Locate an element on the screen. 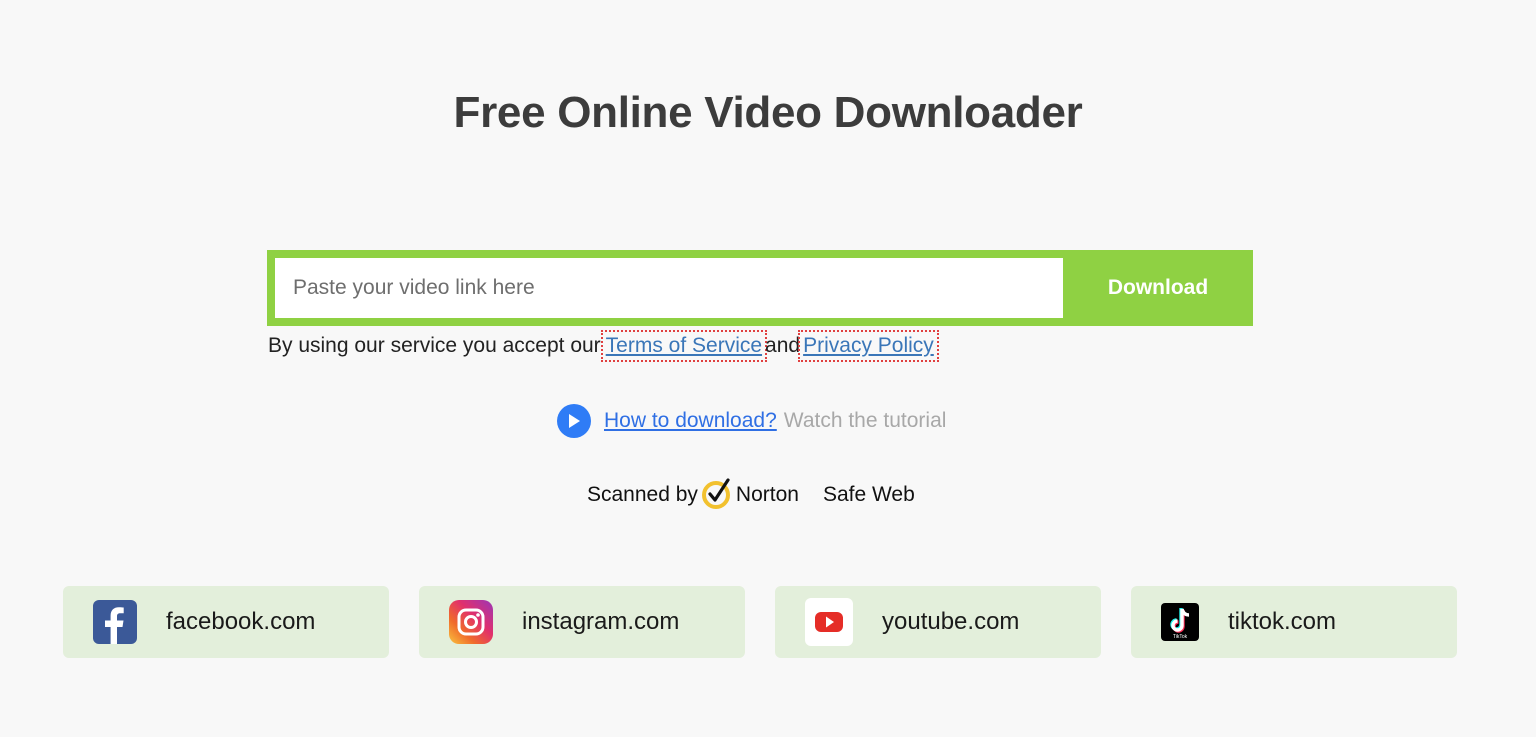 The height and width of the screenshot is (737, 1536). terms-of-service-link: Terms of Service is located at coordinates (684, 346).